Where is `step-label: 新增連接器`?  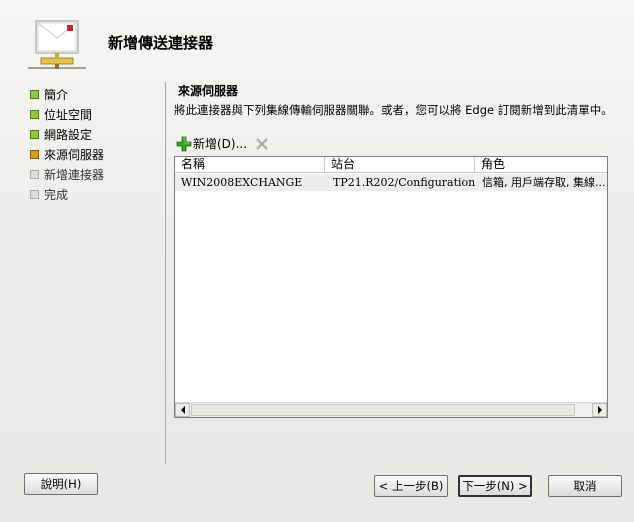 step-label: 新增連接器 is located at coordinates (74, 174).